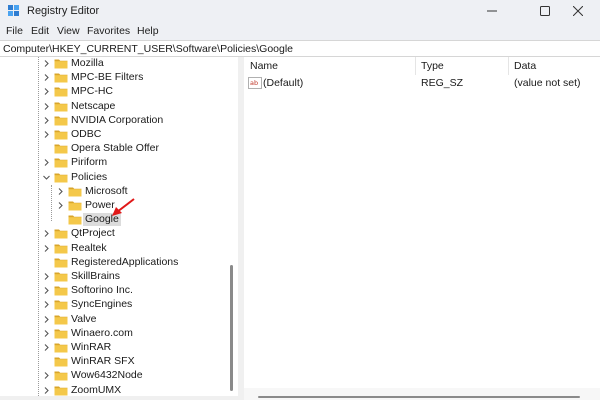 Image resolution: width=600 pixels, height=400 pixels. I want to click on menu-edit: Edit, so click(40, 31).